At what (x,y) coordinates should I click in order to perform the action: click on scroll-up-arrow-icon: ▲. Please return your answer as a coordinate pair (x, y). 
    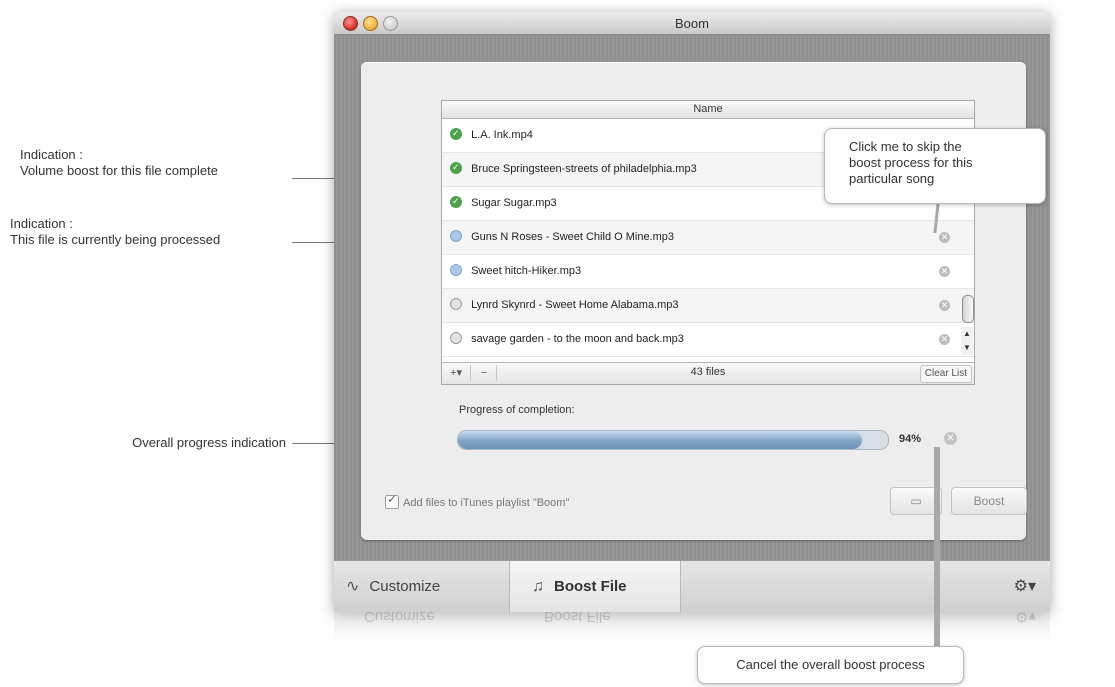
    Looking at the image, I should click on (967, 334).